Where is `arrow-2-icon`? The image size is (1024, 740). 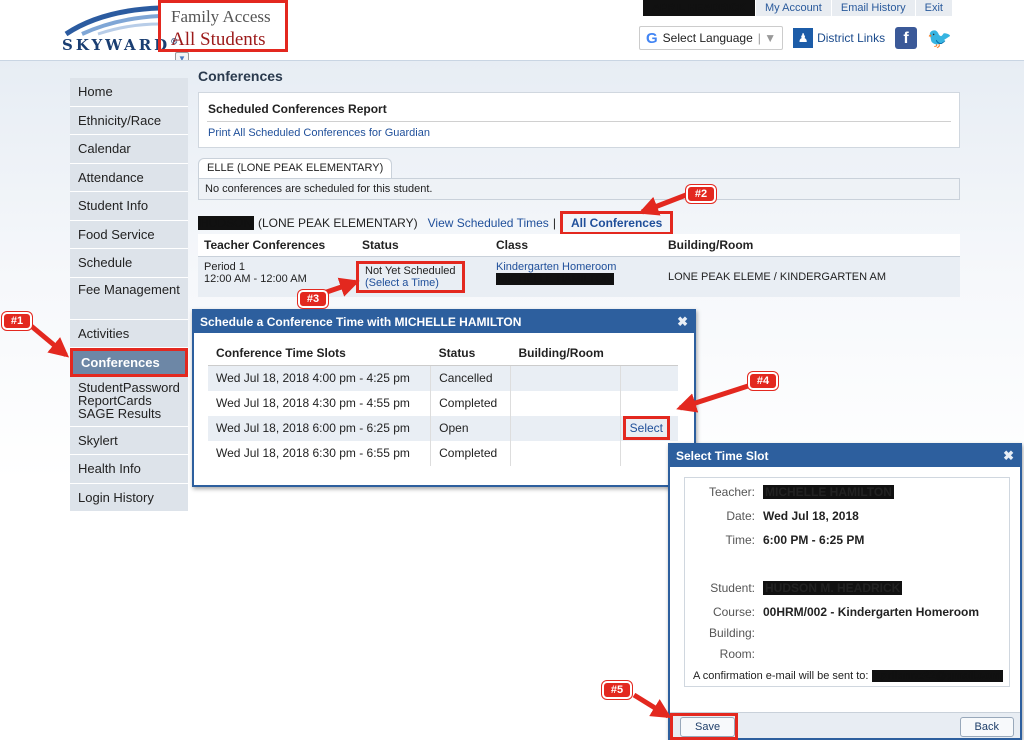 arrow-2-icon is located at coordinates (662, 204).